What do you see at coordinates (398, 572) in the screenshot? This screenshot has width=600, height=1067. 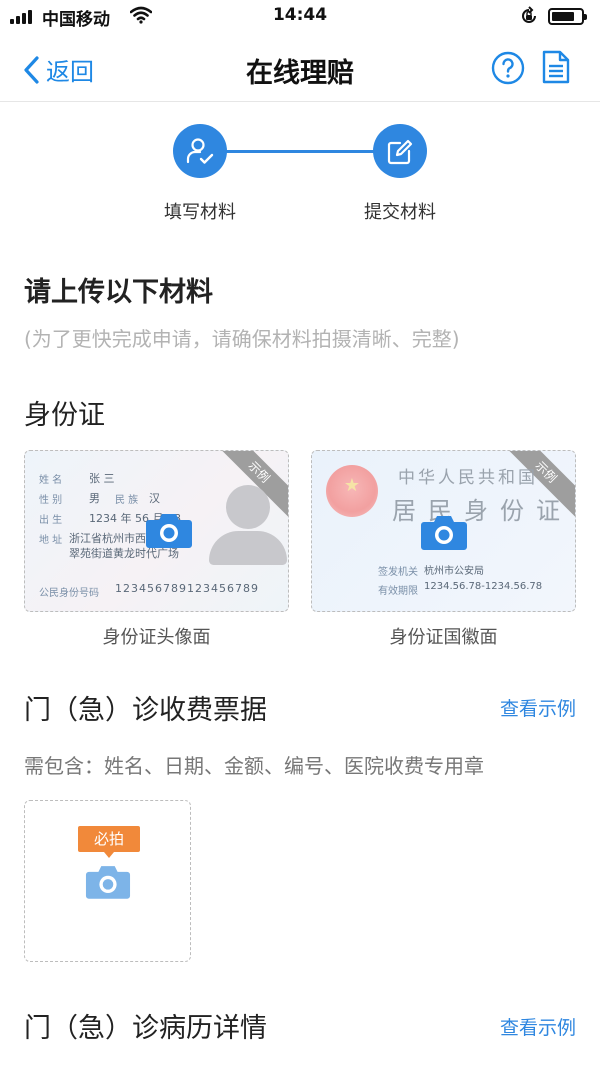 I see `authority-field: 签发机关` at bounding box center [398, 572].